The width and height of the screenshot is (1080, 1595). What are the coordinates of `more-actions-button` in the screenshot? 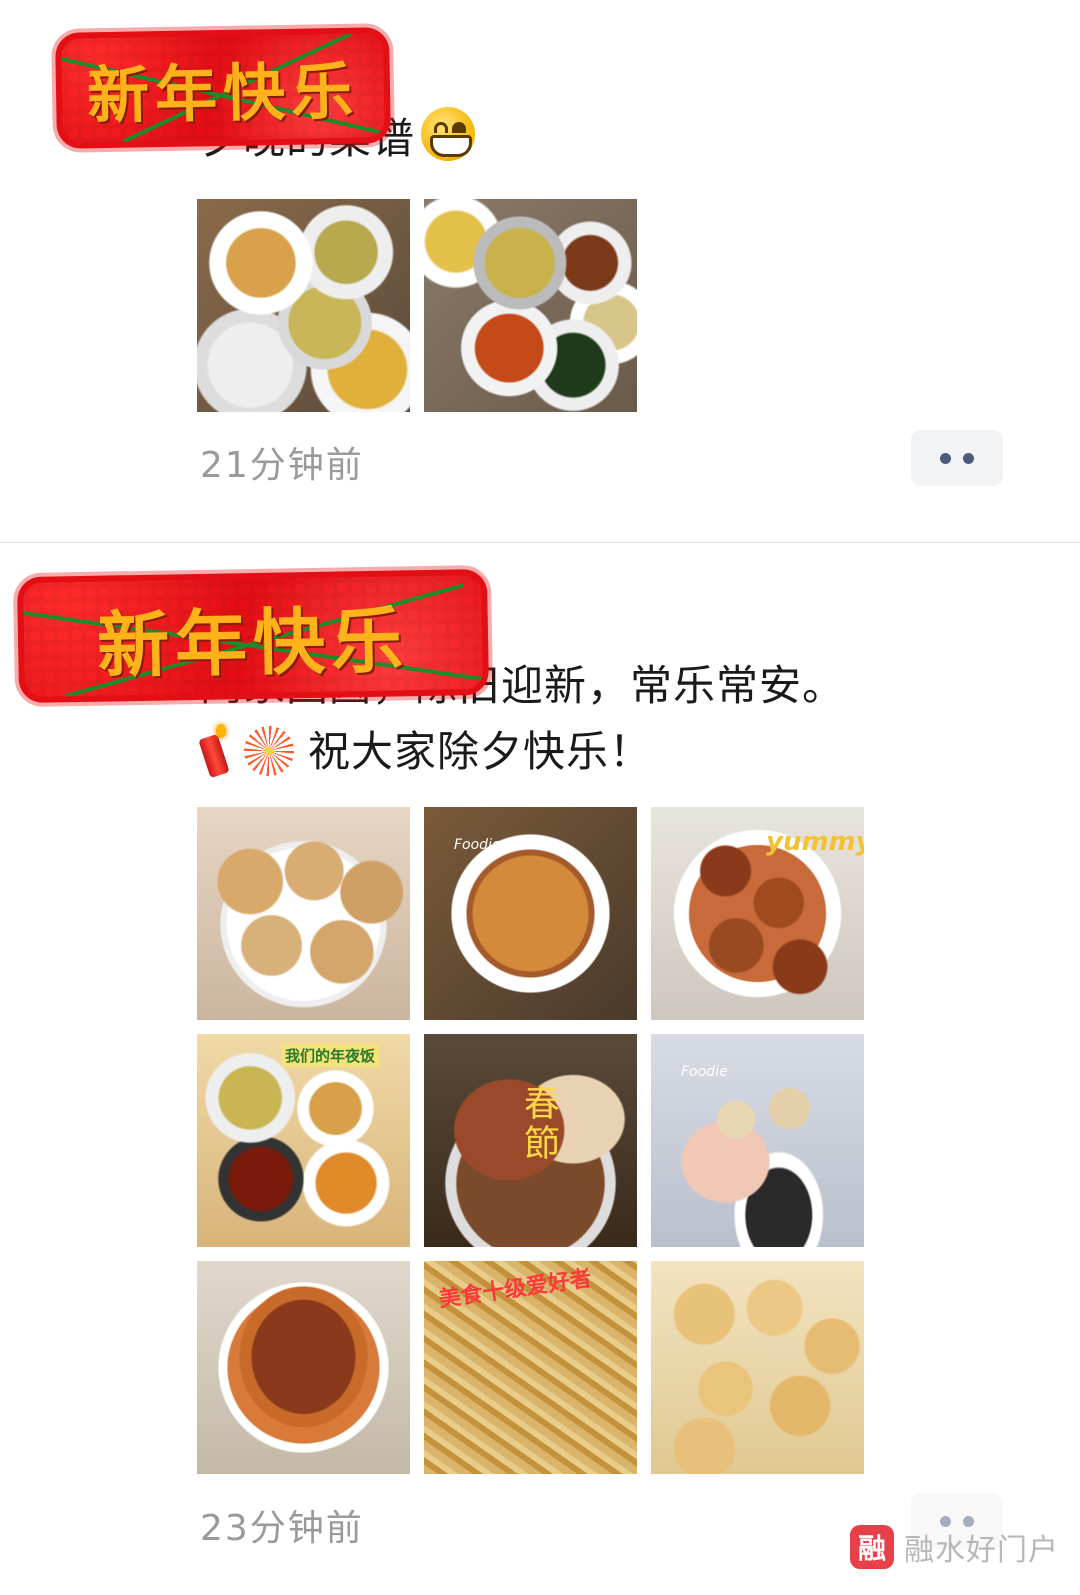 It's located at (957, 458).